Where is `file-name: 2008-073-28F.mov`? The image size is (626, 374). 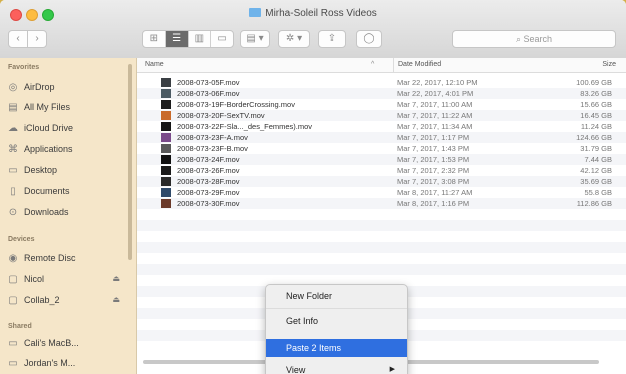
file-name: 2008-073-28F.mov is located at coordinates (208, 181).